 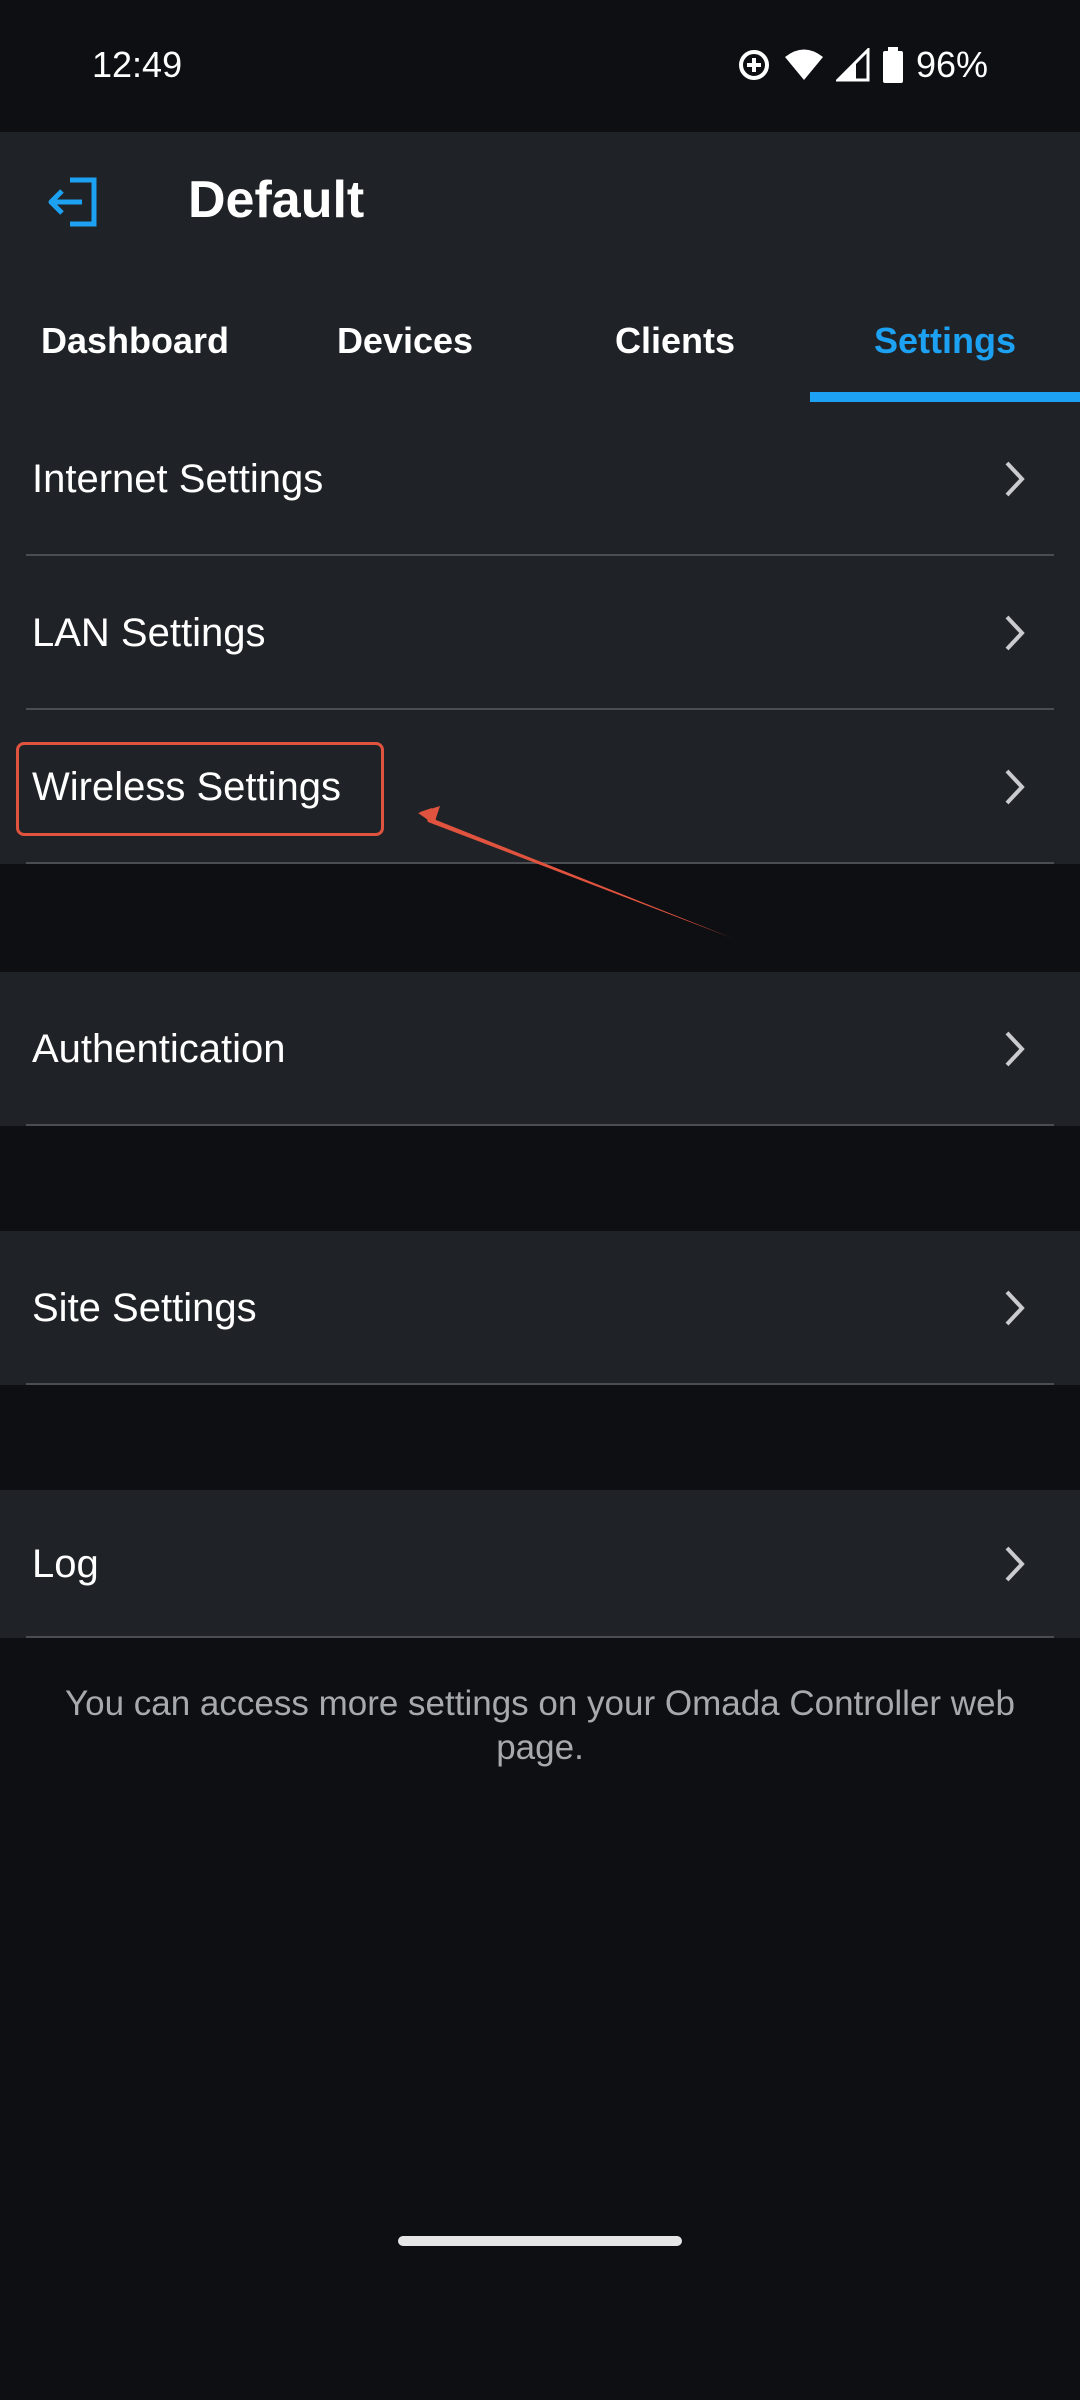 I want to click on status-icons: 96%, so click(x=862, y=65).